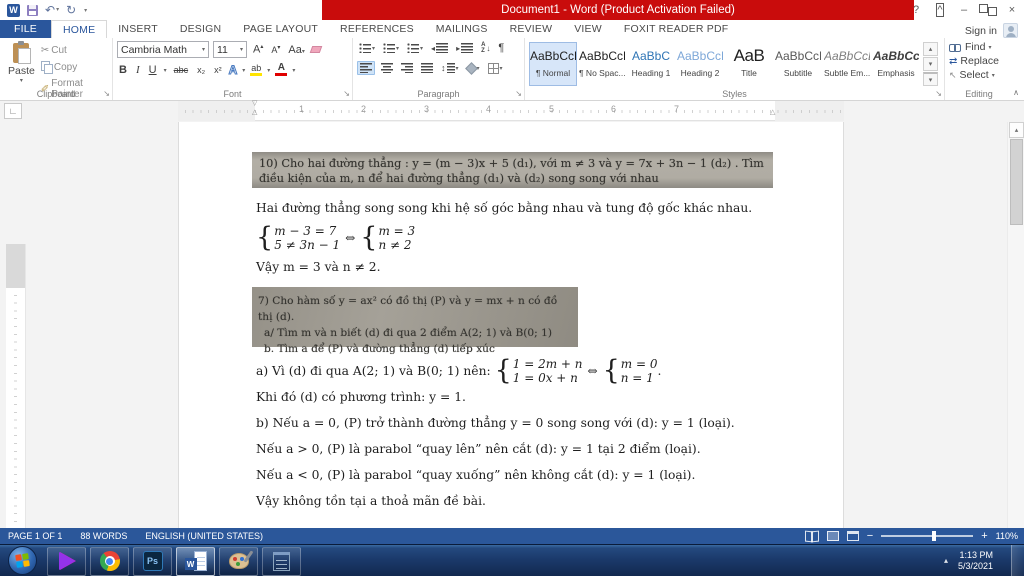  I want to click on find-button: Find ▾, so click(979, 47).